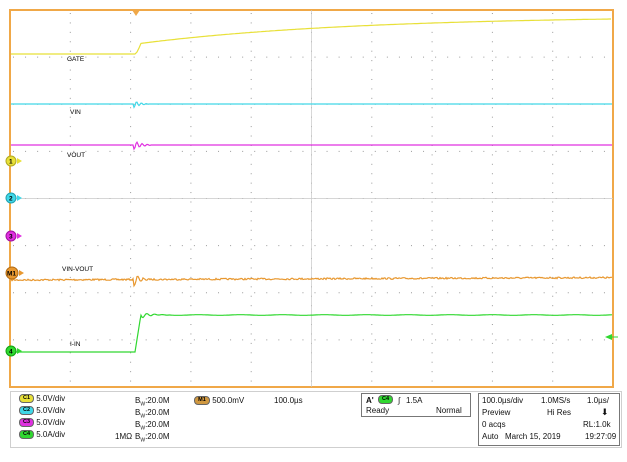 This screenshot has height=462, width=627. I want to click on trigger-source-badge: C4, so click(385, 400).